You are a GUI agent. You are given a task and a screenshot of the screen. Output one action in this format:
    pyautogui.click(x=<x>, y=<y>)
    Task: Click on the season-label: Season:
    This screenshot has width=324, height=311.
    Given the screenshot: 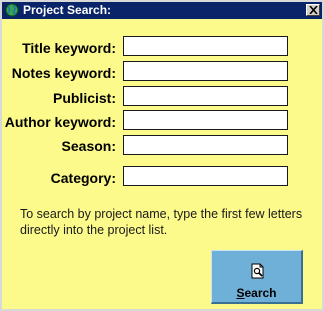 What is the action you would take?
    pyautogui.click(x=88, y=146)
    